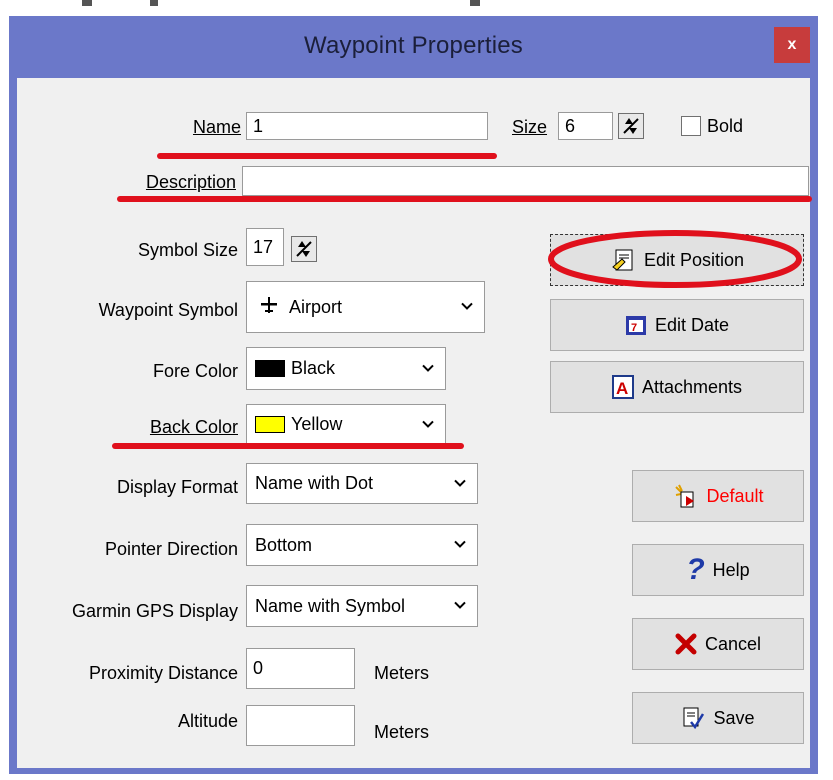 The image size is (833, 780). Describe the element at coordinates (675, 259) in the screenshot. I see `annotation-circle` at that location.